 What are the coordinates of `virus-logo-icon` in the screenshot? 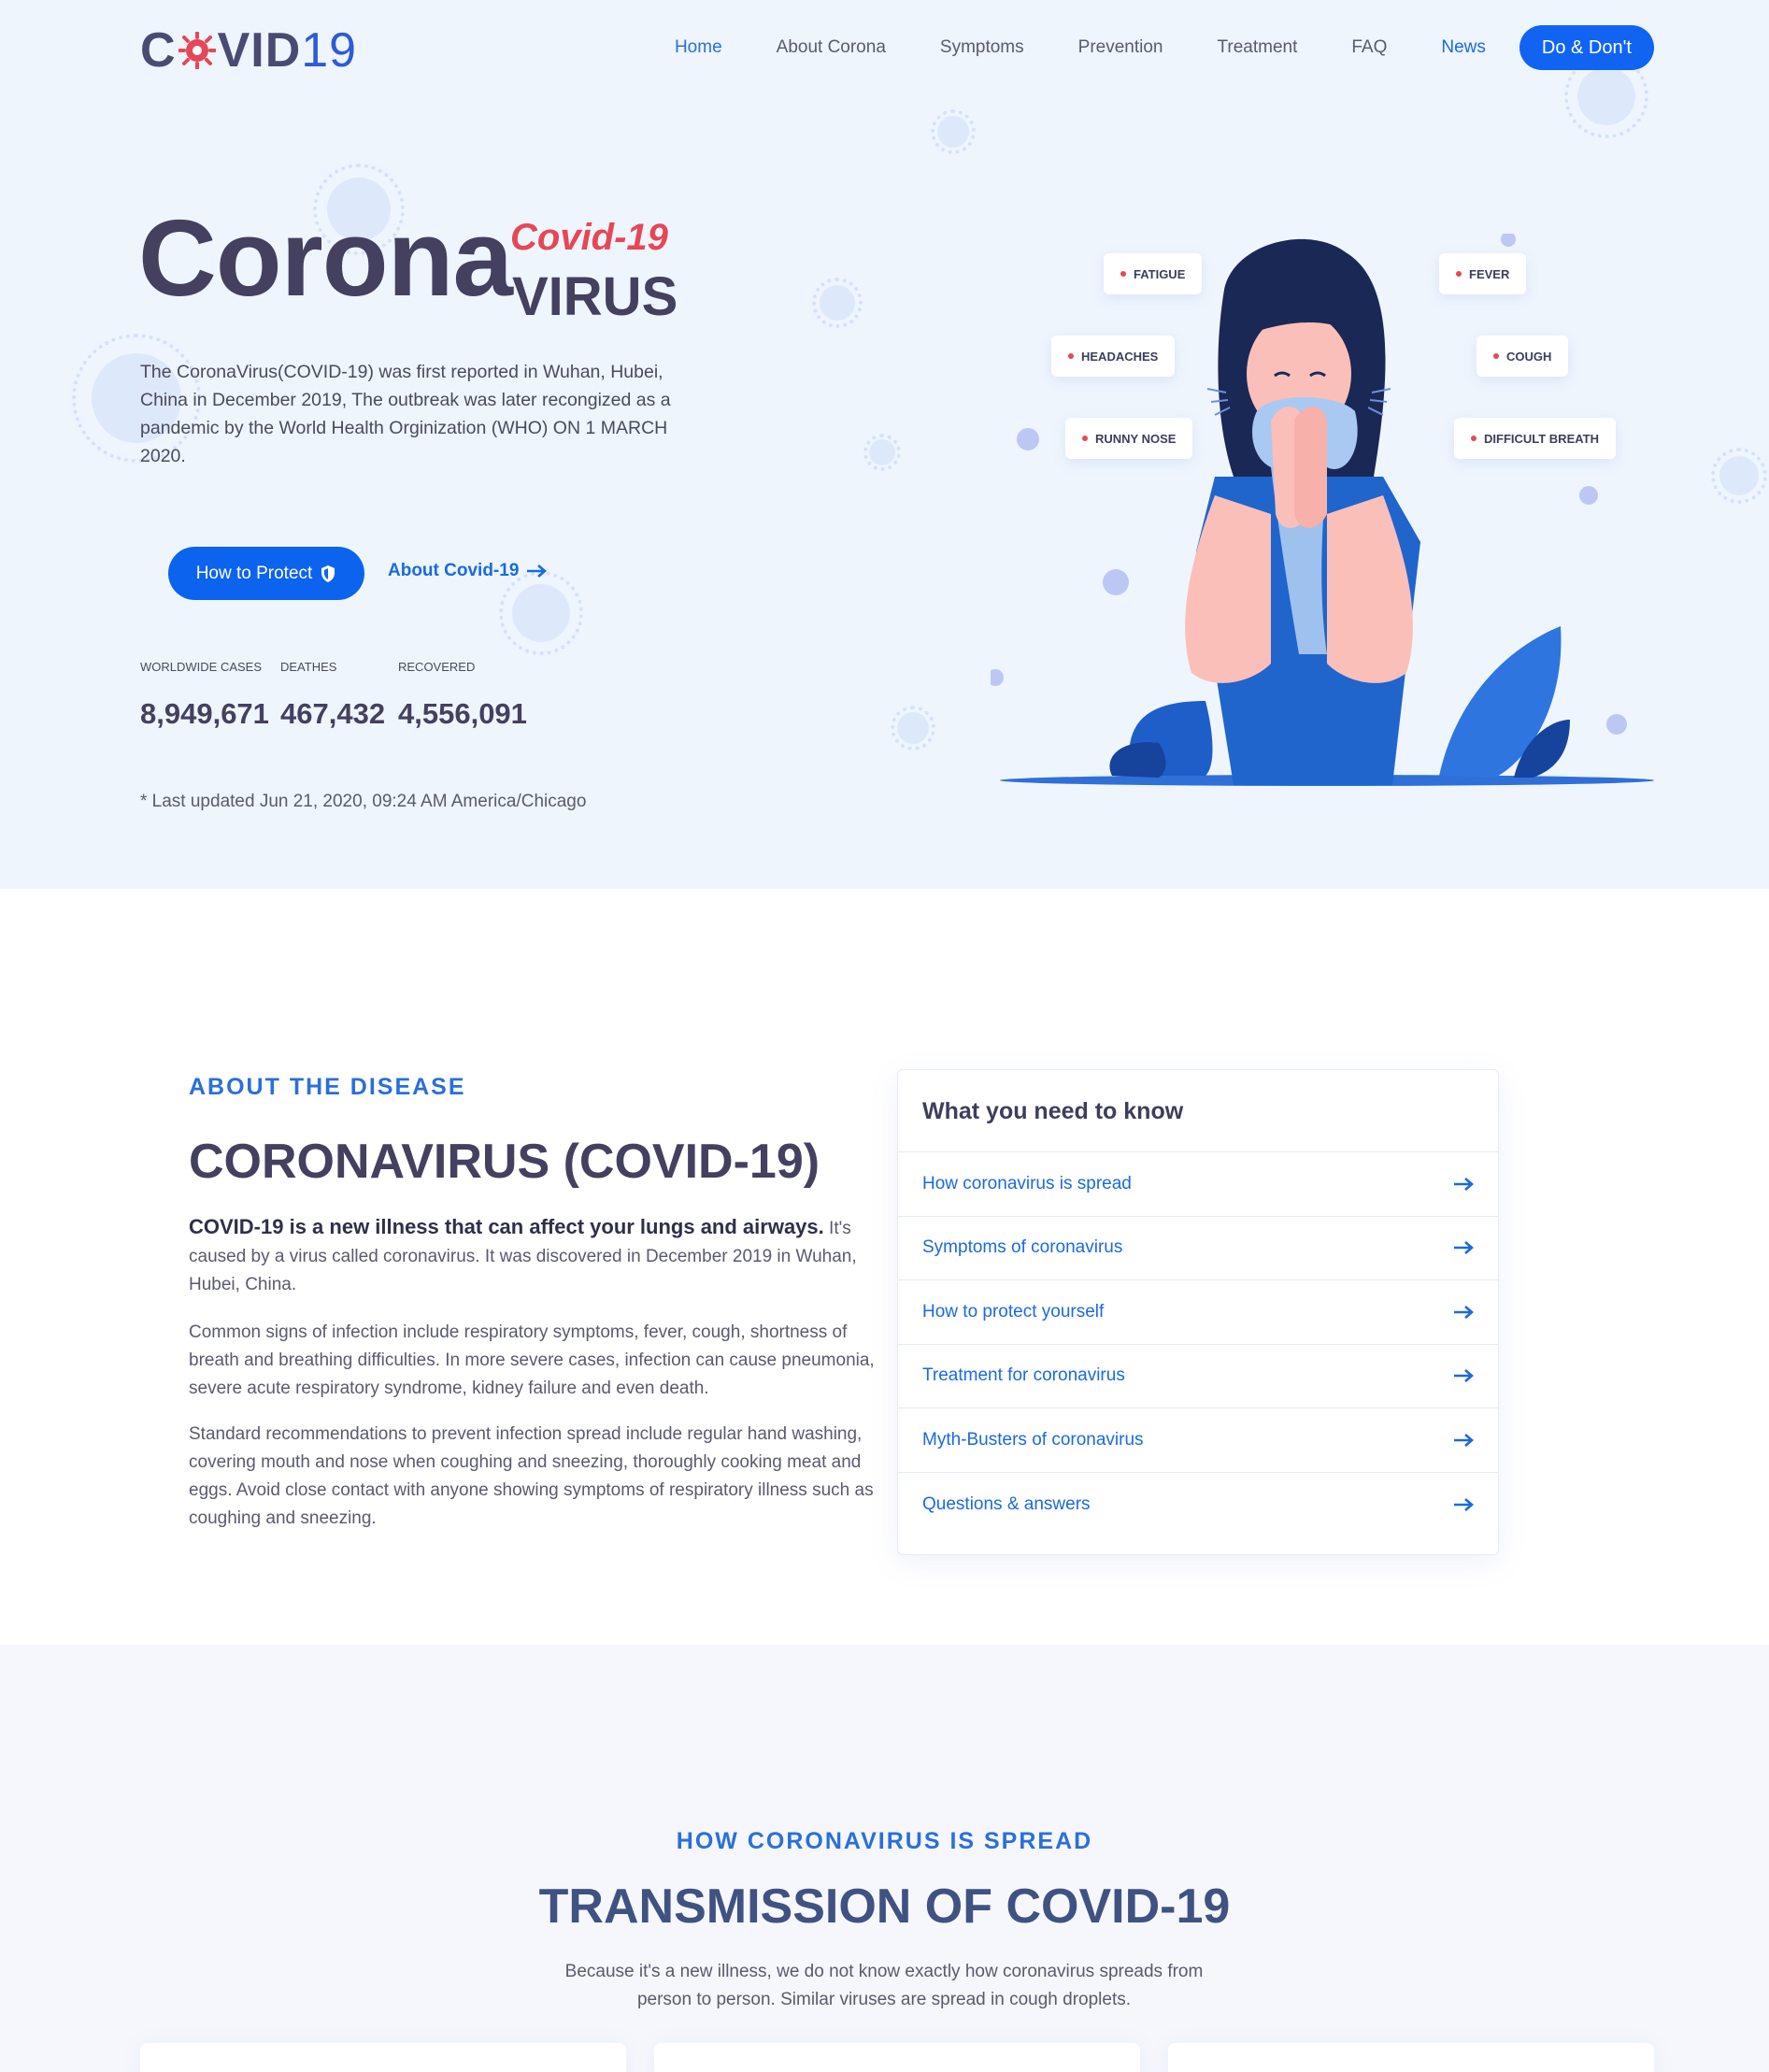 It's located at (197, 50).